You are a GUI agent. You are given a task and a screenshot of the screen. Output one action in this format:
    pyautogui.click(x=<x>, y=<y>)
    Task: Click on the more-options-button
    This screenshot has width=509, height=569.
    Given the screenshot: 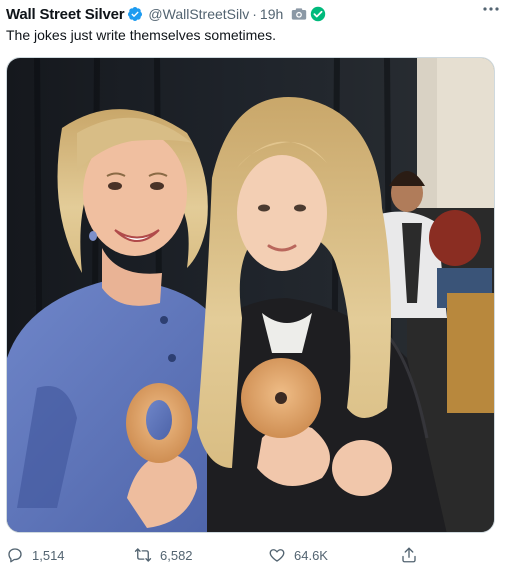 What is the action you would take?
    pyautogui.click(x=491, y=9)
    